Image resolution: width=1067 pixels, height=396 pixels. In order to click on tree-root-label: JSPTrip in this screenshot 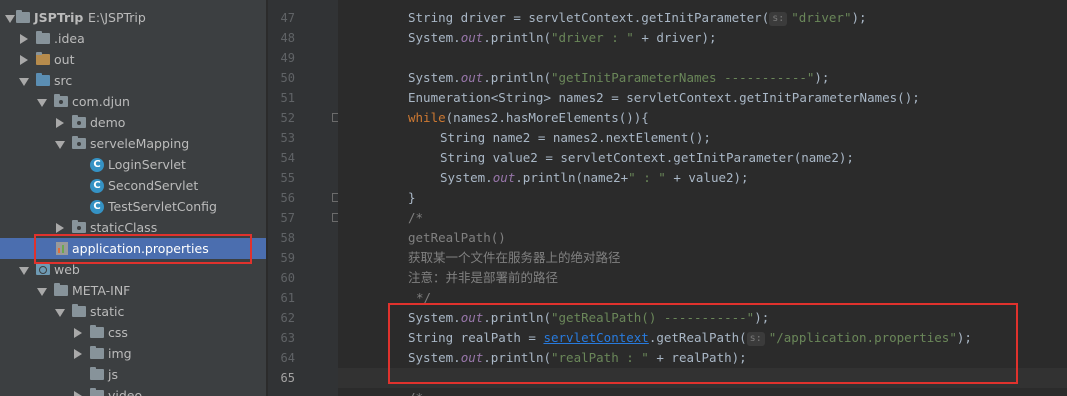, I will do `click(59, 17)`.